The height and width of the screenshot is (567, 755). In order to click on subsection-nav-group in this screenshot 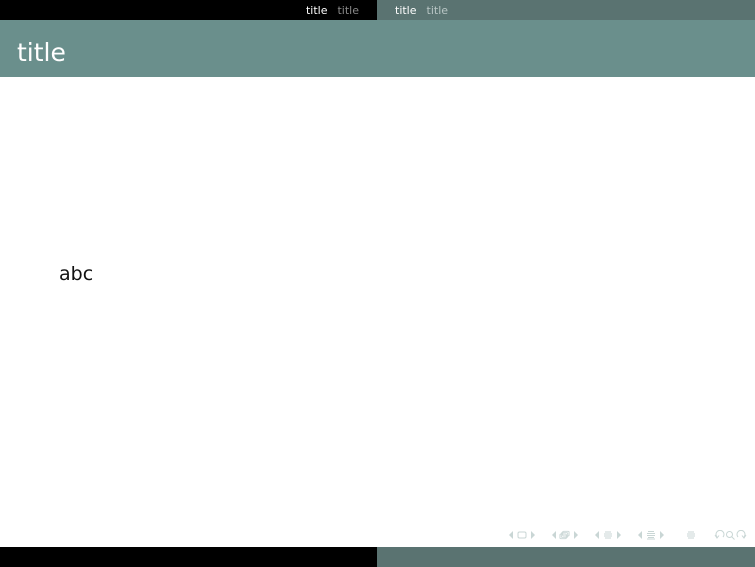, I will do `click(607, 535)`.